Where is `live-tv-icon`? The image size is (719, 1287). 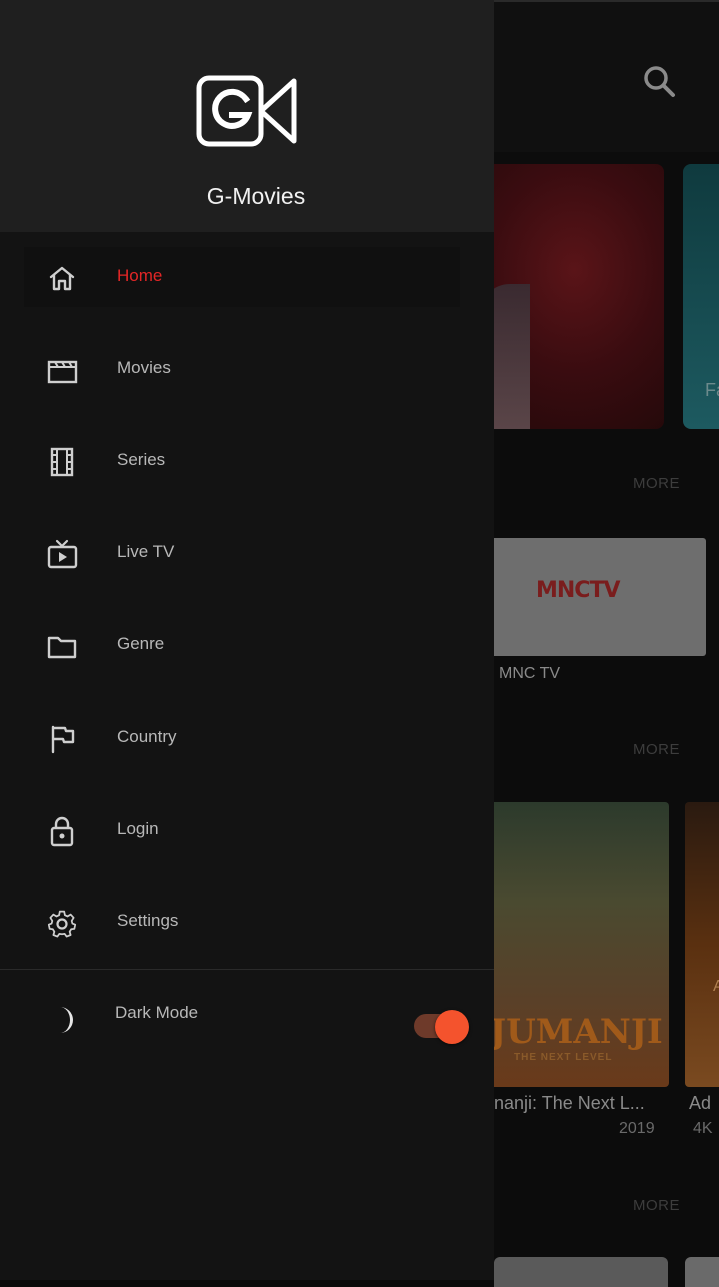
live-tv-icon is located at coordinates (62, 554).